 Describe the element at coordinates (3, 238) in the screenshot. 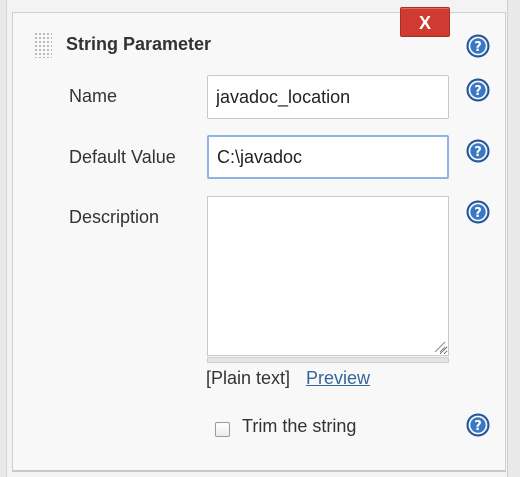

I see `left-edge` at that location.